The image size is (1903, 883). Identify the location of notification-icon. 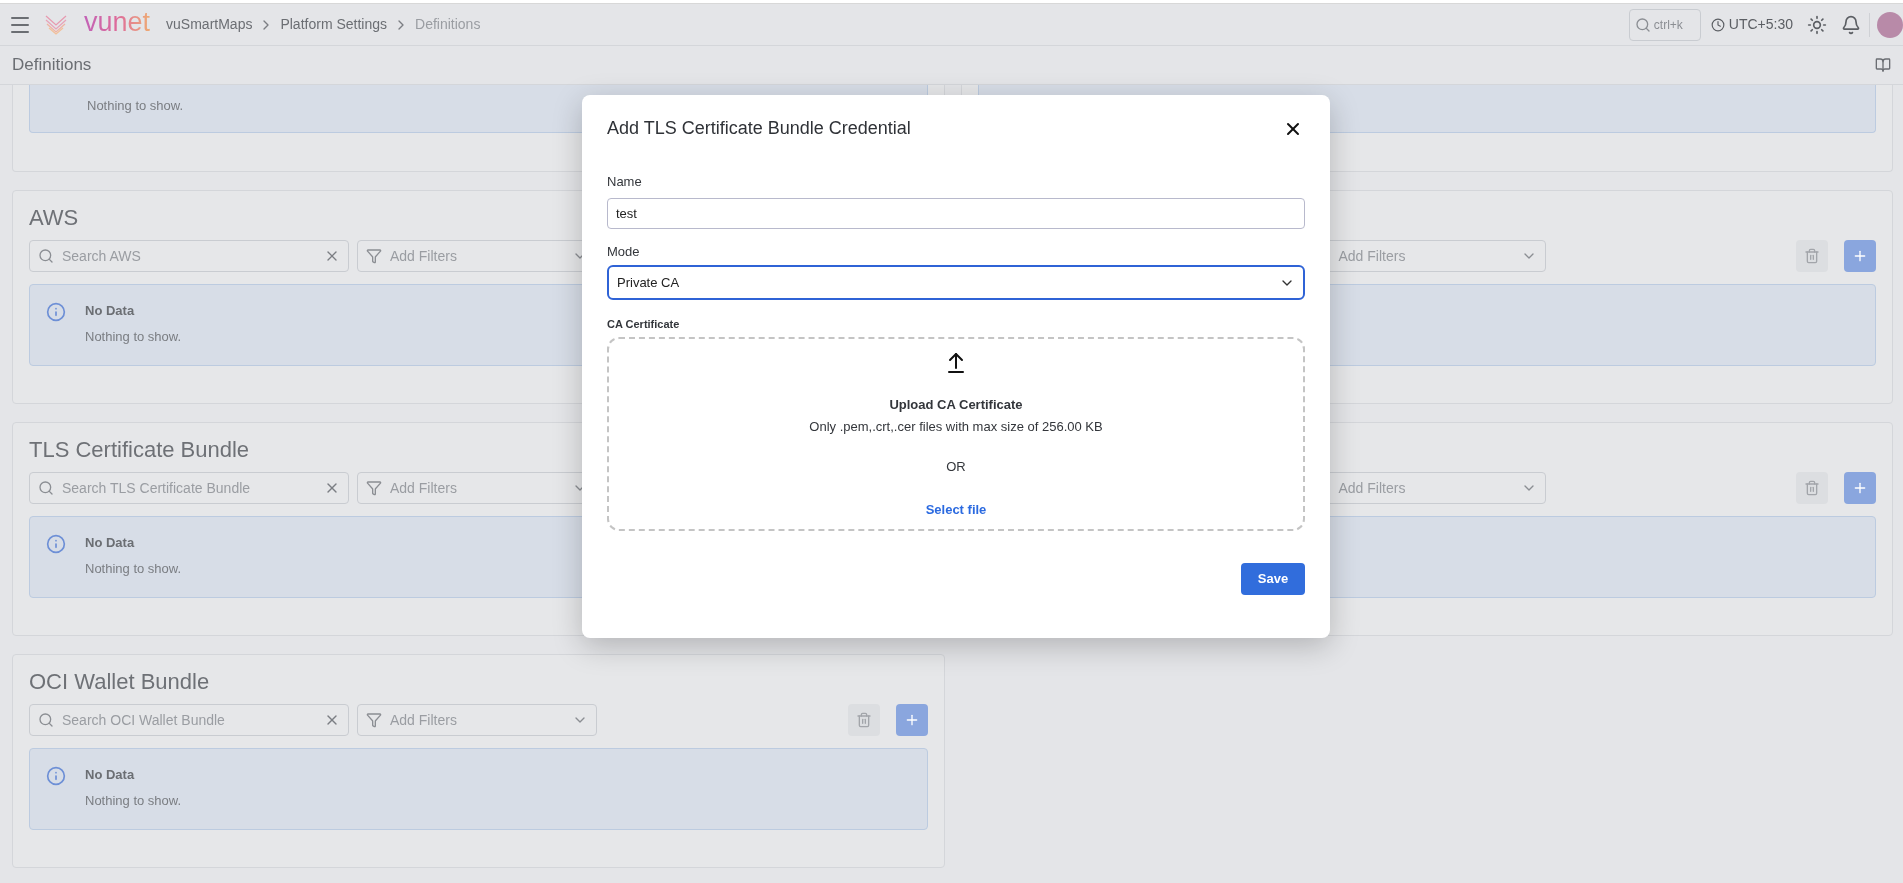
(1851, 24).